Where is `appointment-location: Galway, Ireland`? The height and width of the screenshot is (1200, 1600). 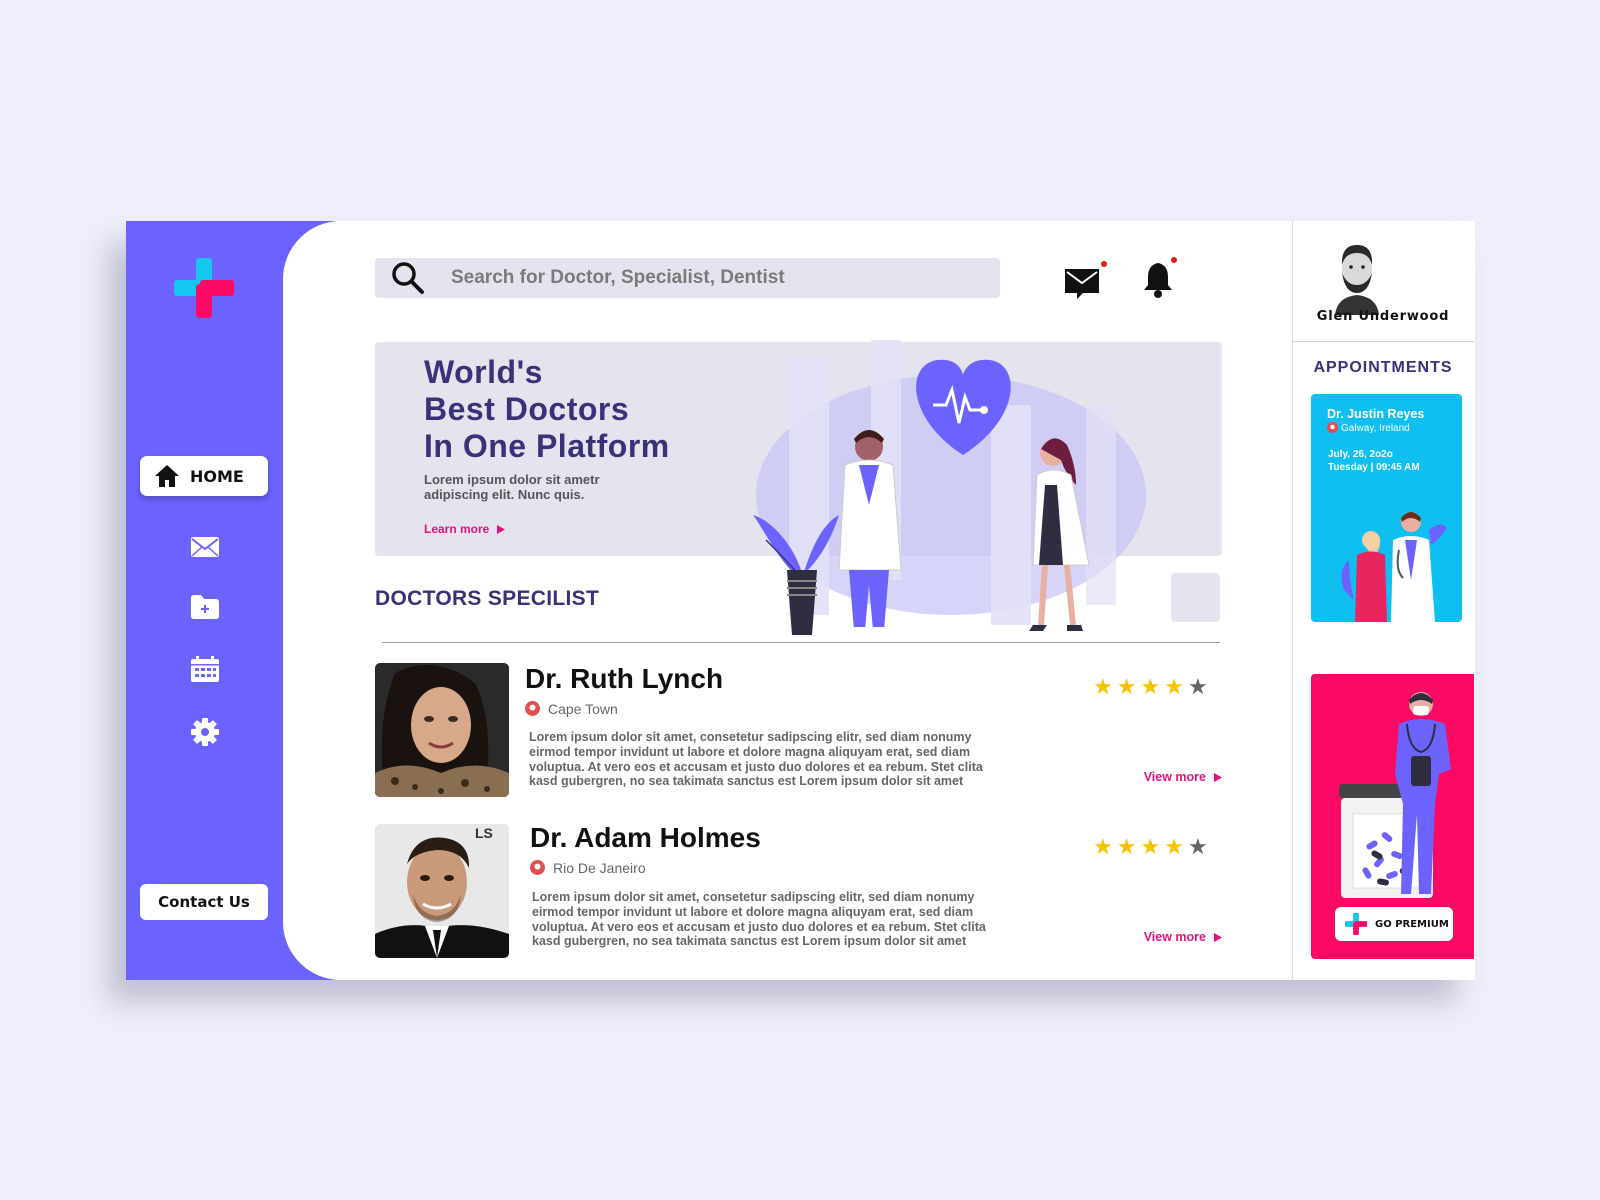 appointment-location: Galway, Ireland is located at coordinates (1368, 428).